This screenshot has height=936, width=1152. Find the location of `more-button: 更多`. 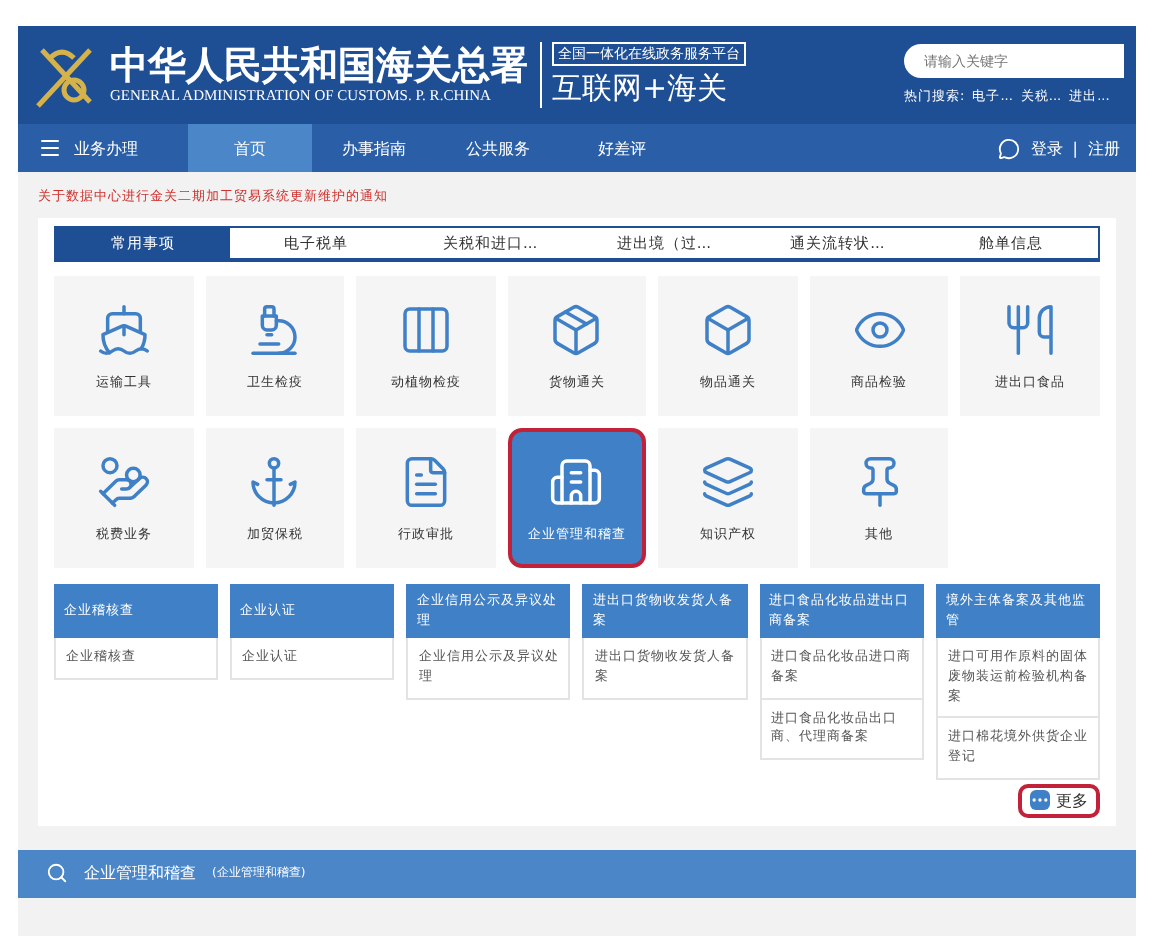

more-button: 更多 is located at coordinates (1059, 800).